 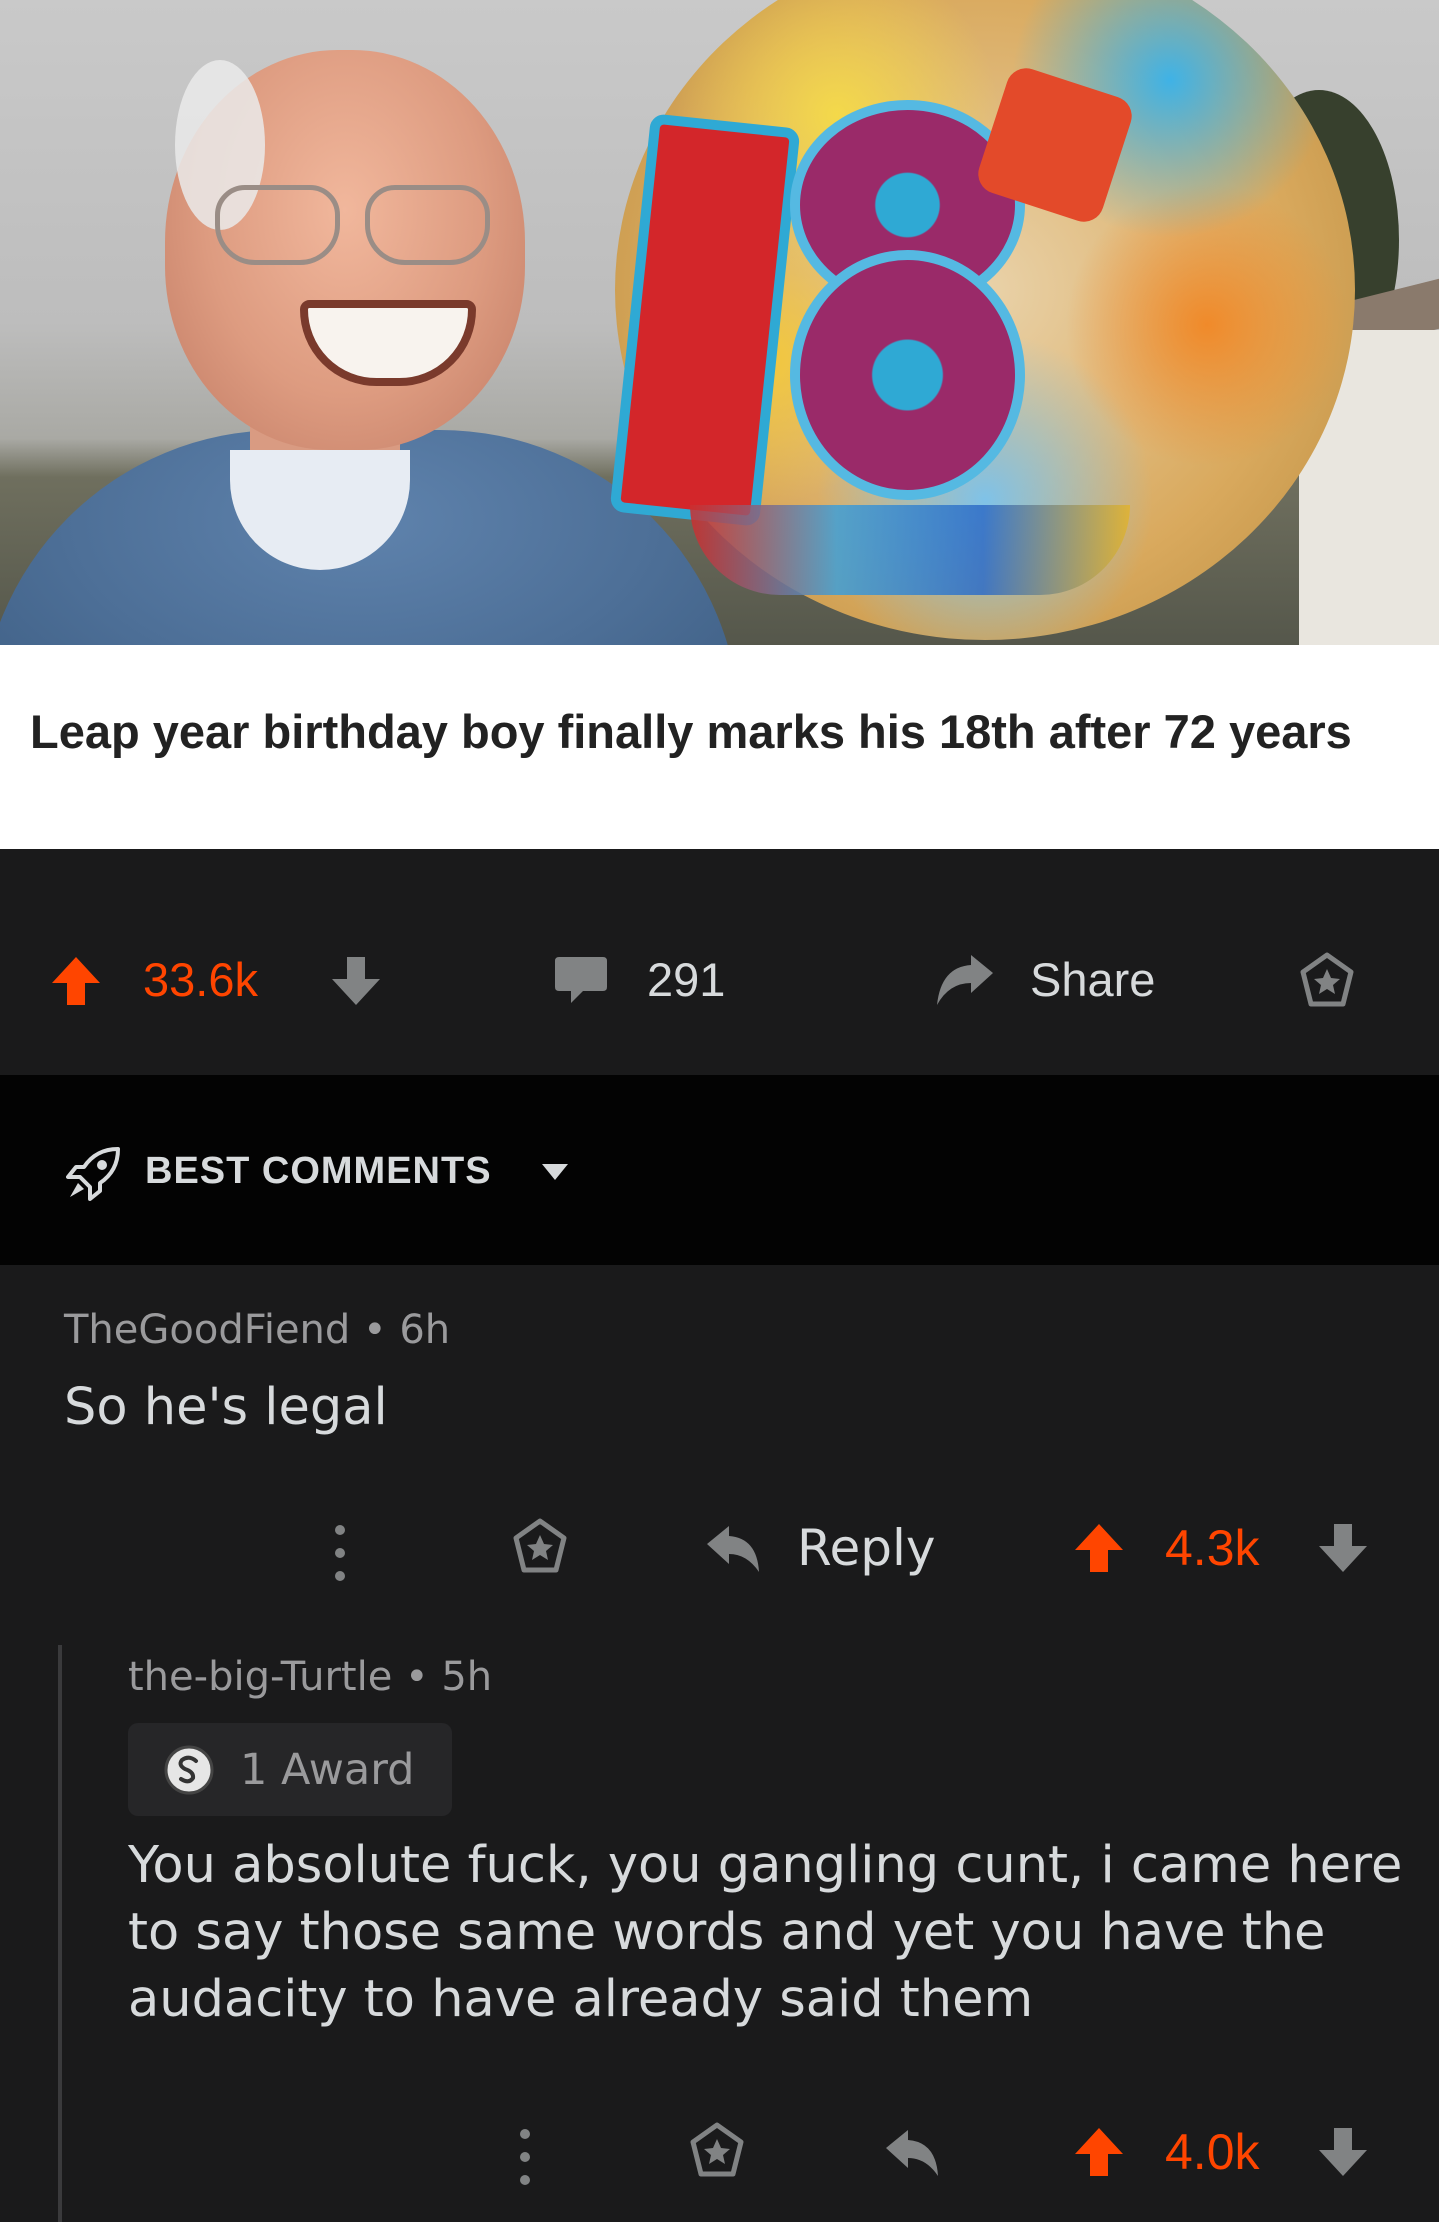 I want to click on thread-line, so click(x=60, y=1933).